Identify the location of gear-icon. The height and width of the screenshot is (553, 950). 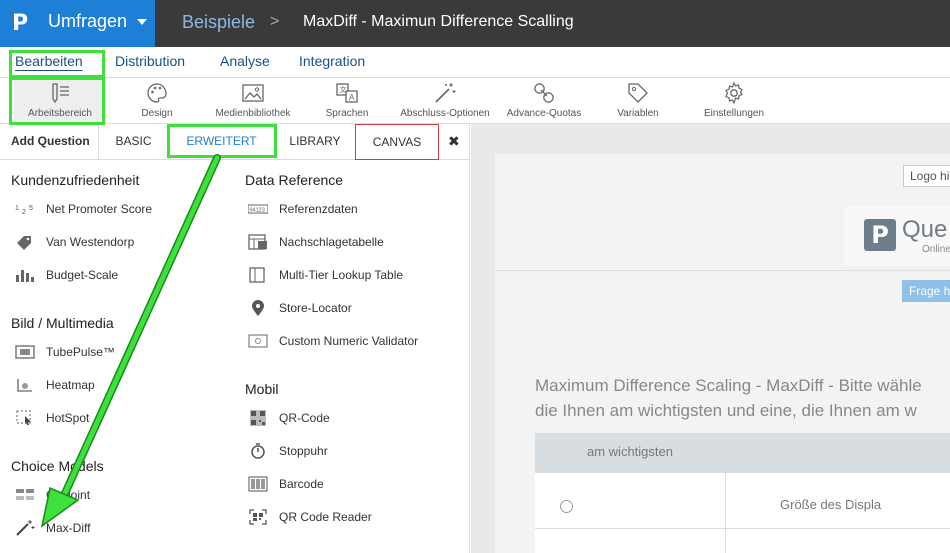
(734, 93).